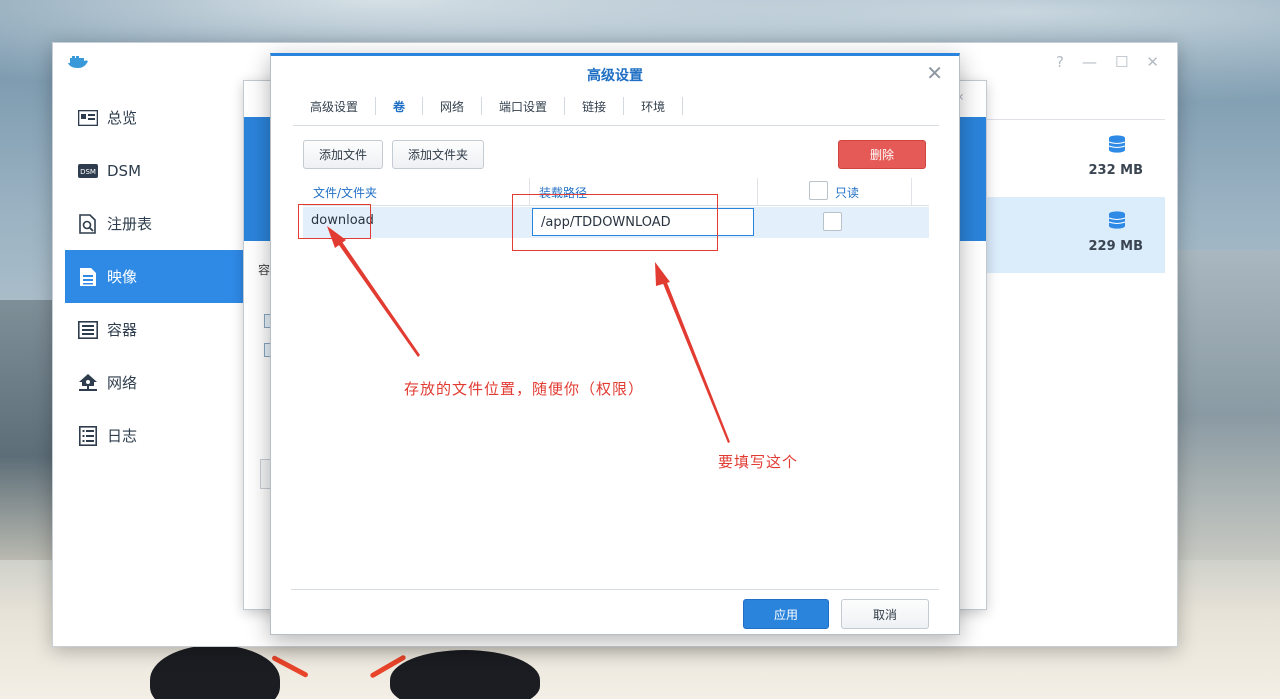  Describe the element at coordinates (832, 221) in the screenshot. I see `readonly-checkbox` at that location.